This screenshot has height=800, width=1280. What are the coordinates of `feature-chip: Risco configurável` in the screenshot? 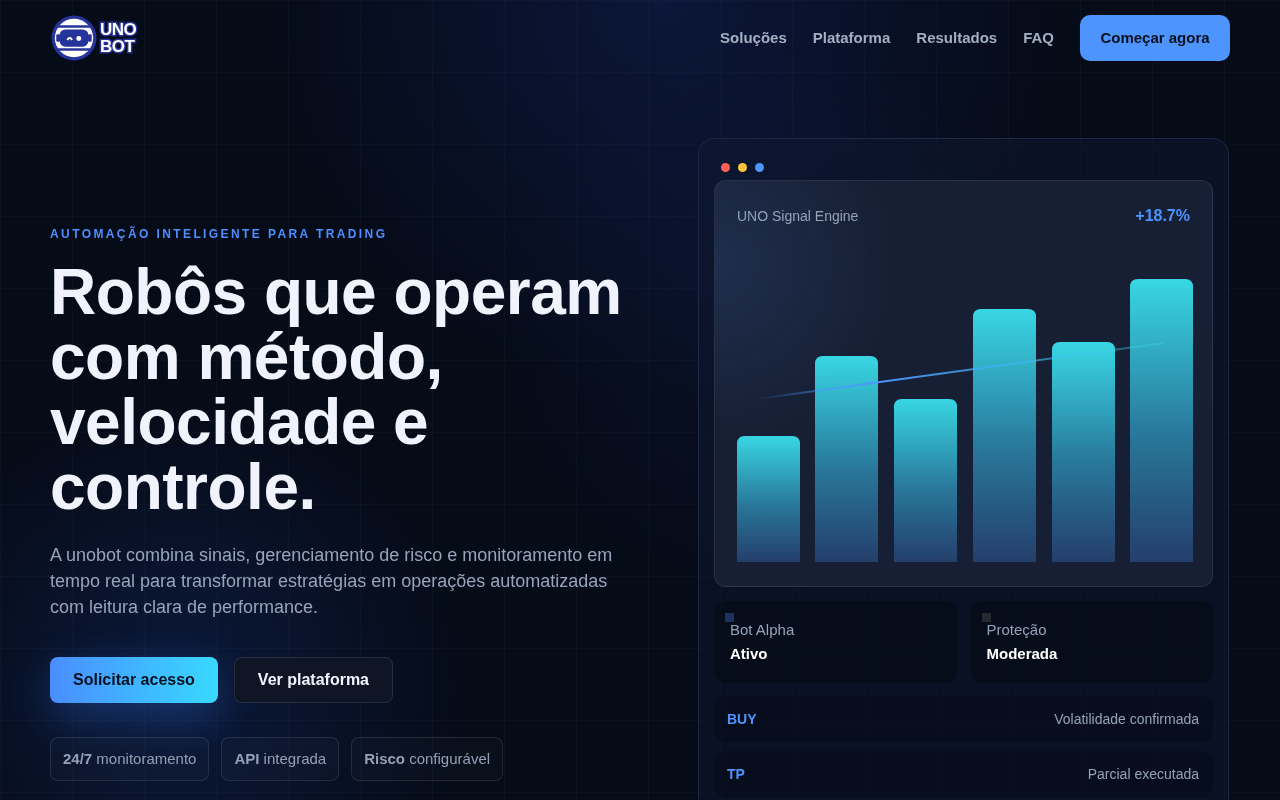 It's located at (427, 759).